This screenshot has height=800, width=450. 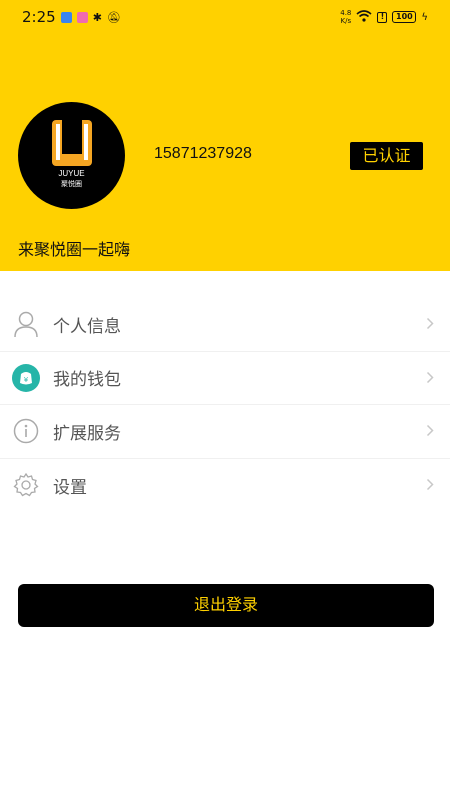 What do you see at coordinates (226, 605) in the screenshot?
I see `logout-button: 退出登录` at bounding box center [226, 605].